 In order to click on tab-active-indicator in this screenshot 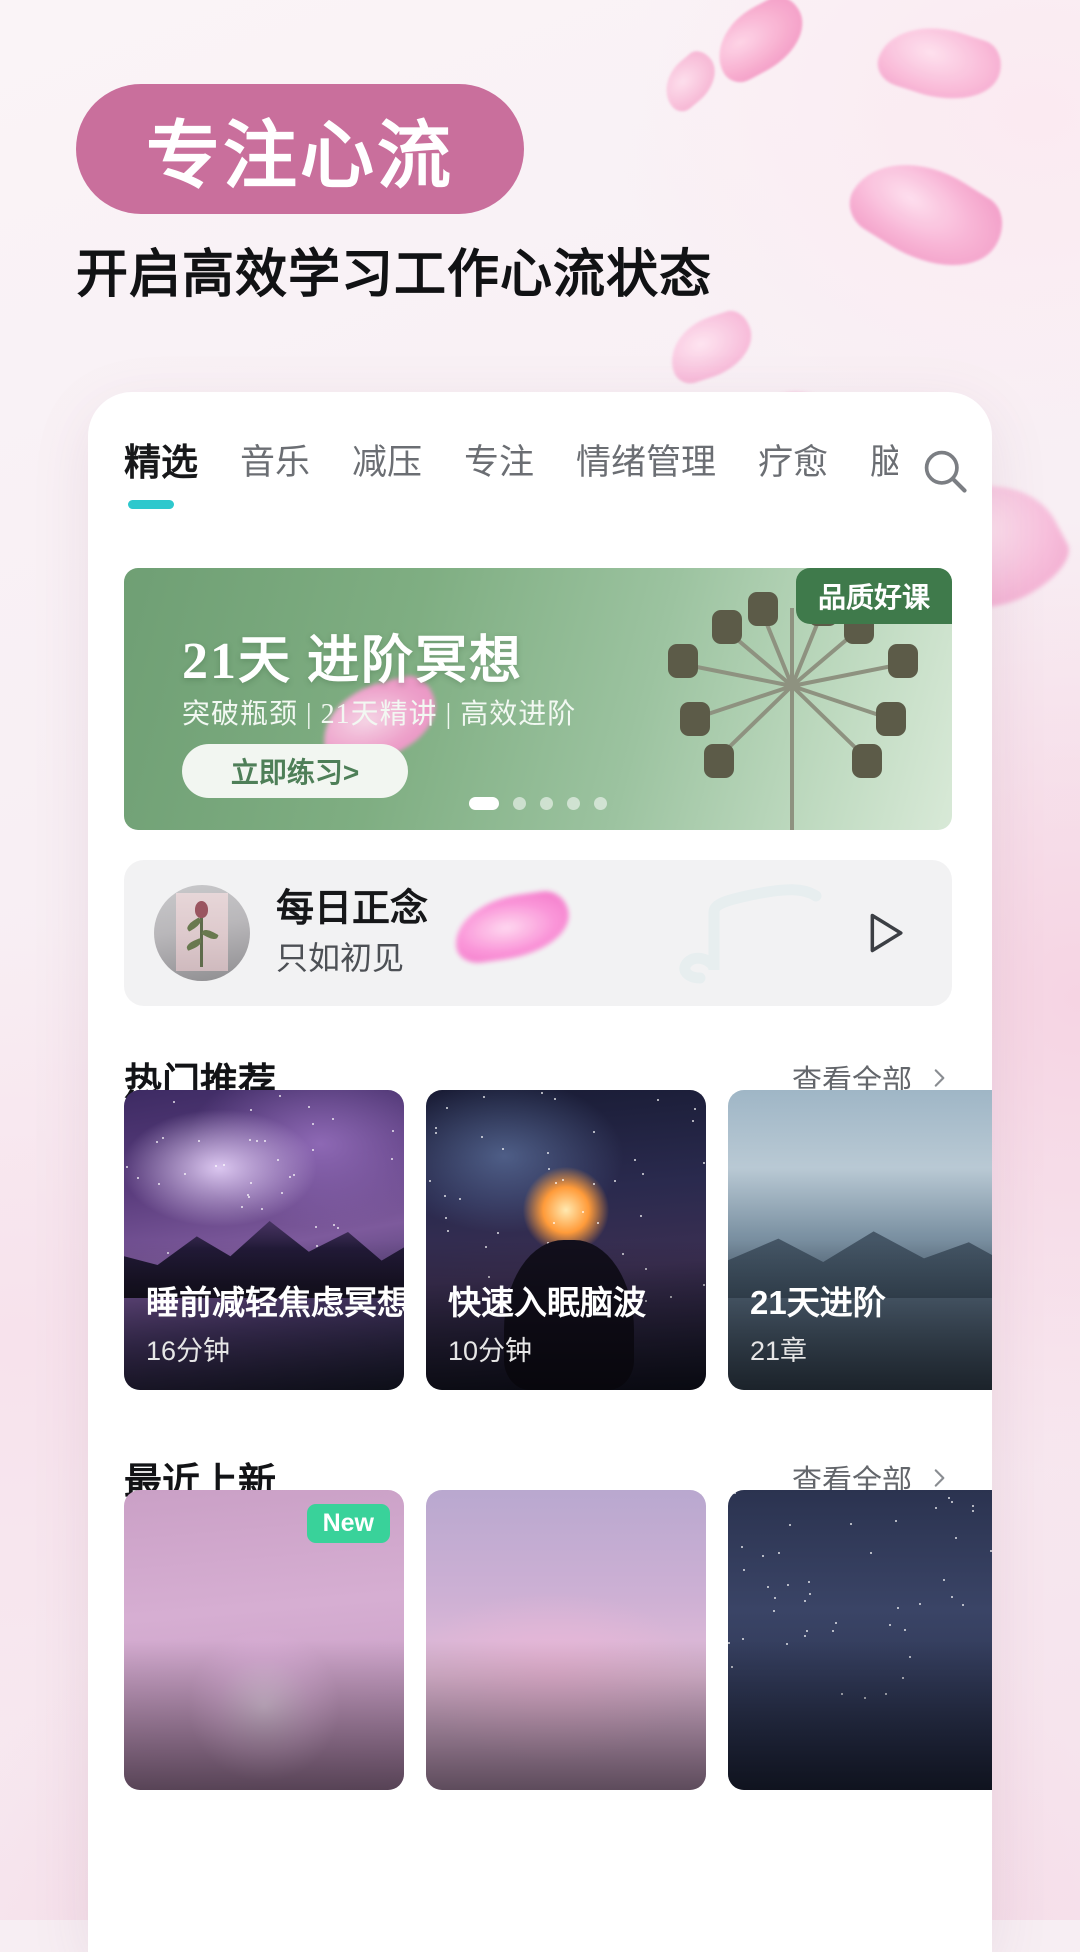, I will do `click(151, 504)`.